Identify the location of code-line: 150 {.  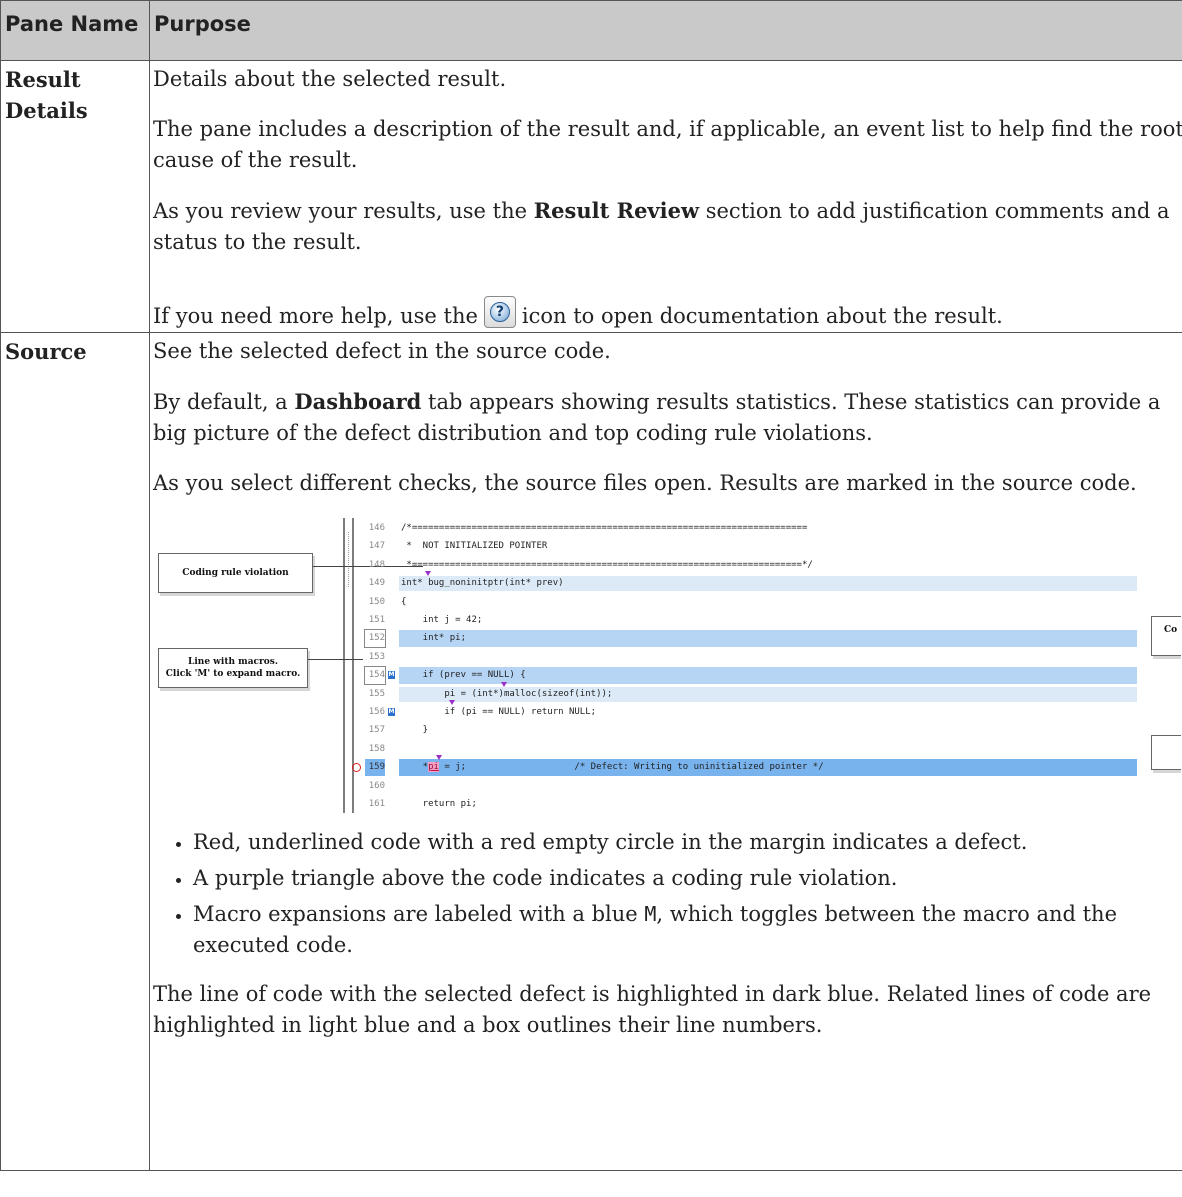
(773, 602).